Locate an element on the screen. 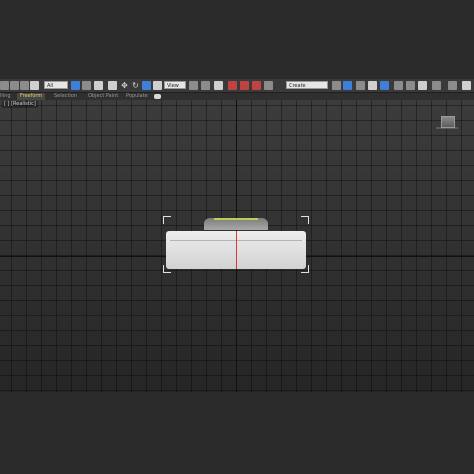 This screenshot has width=474, height=474. reference-coordinate-dropdown: View is located at coordinates (175, 85).